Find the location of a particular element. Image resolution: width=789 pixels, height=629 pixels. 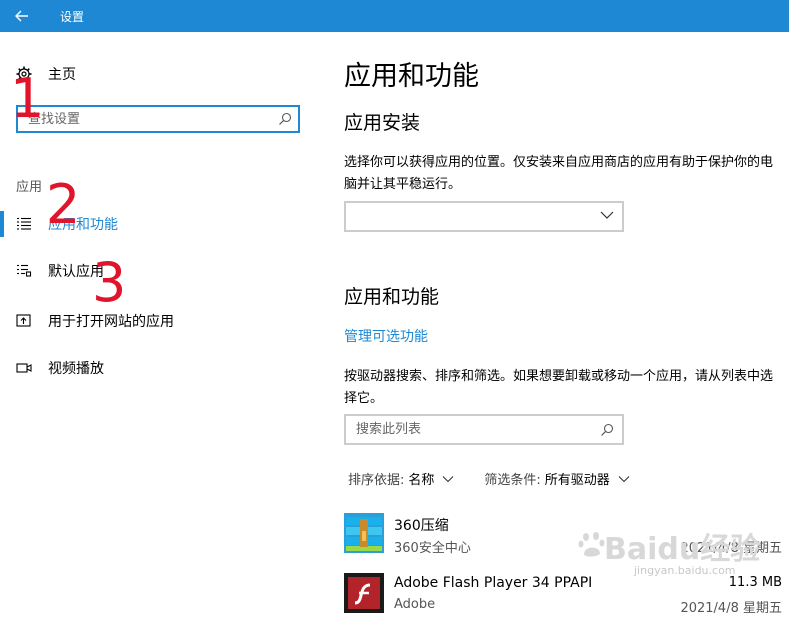

sidebar-item-label: 视频播放 is located at coordinates (76, 369).